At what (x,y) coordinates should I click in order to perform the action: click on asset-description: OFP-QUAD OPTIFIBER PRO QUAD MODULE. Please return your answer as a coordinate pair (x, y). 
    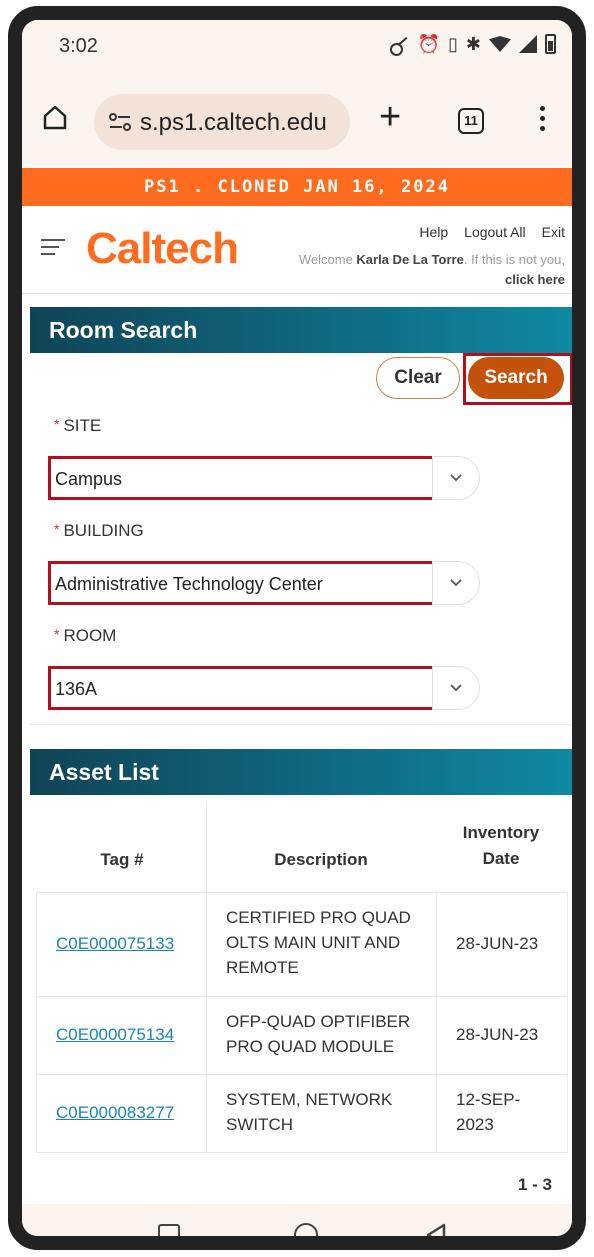
    Looking at the image, I should click on (318, 1034).